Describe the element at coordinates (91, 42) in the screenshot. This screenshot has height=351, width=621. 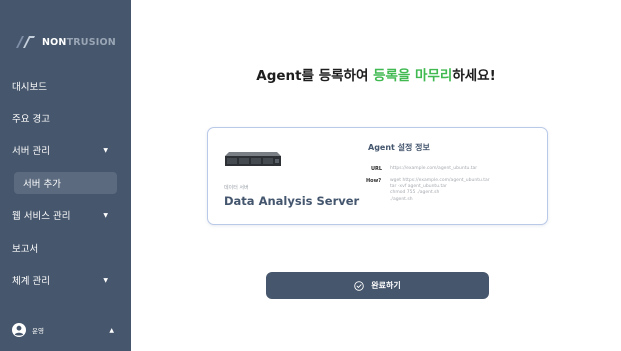
I see `brand-name-rest: TRUSION` at that location.